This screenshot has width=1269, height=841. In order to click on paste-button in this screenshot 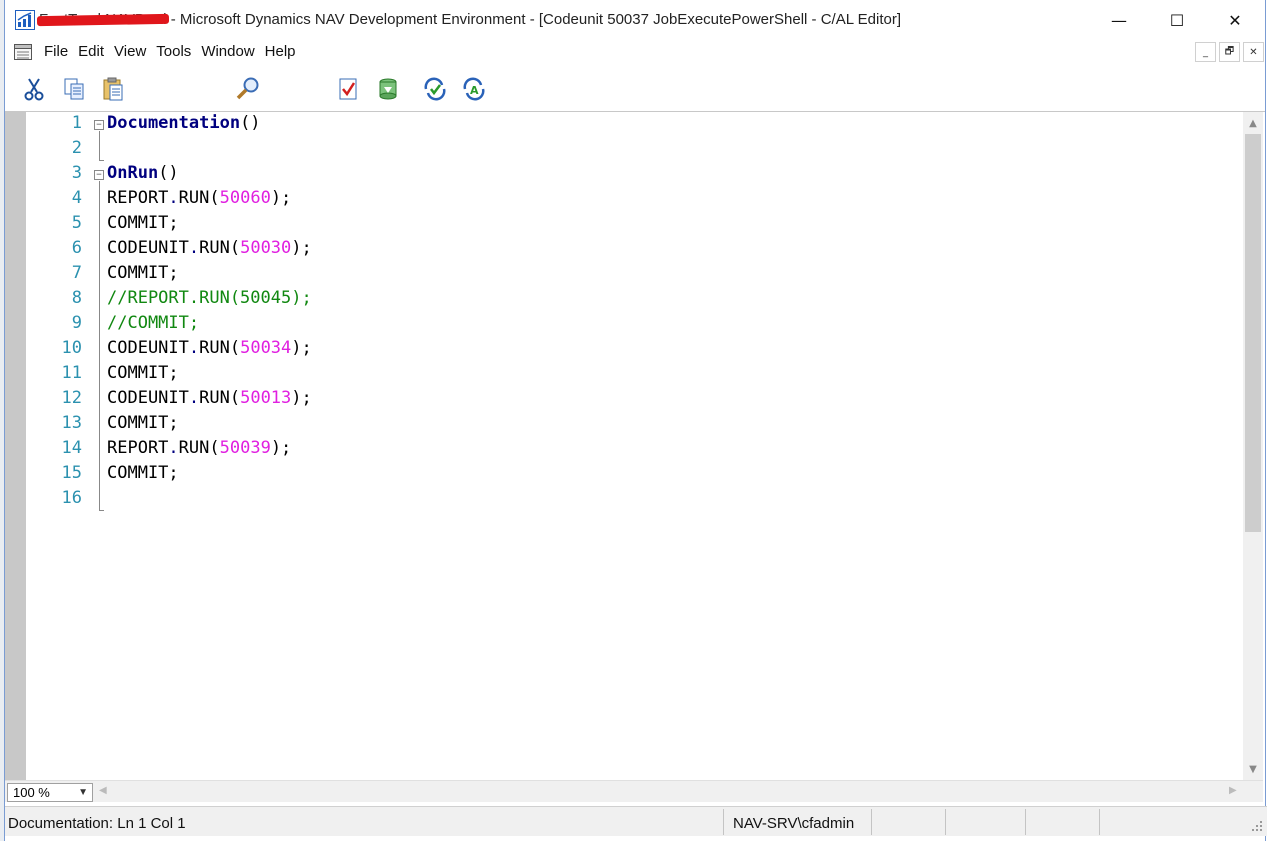, I will do `click(113, 89)`.